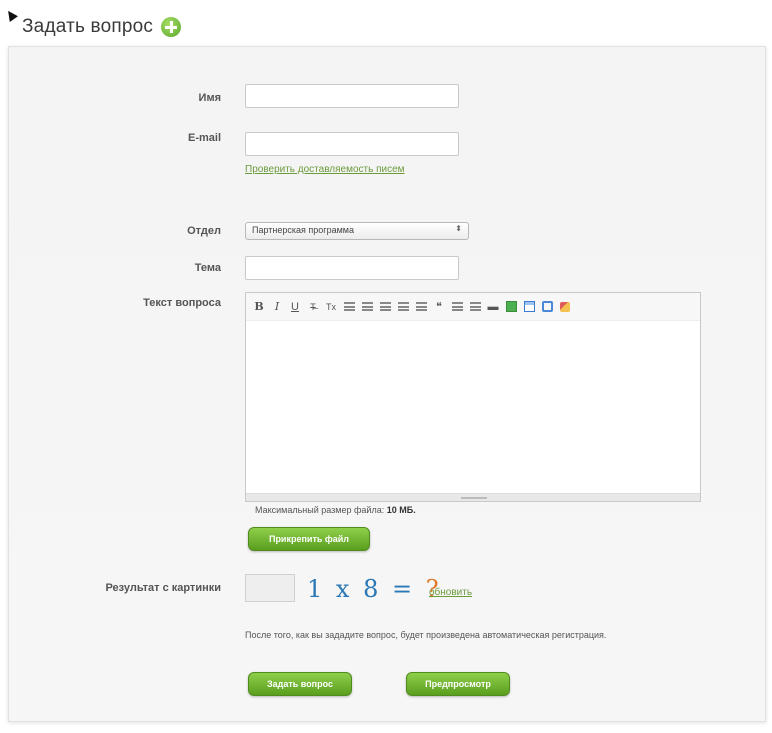  I want to click on department-selected-value: Партнерская программа, so click(303, 230).